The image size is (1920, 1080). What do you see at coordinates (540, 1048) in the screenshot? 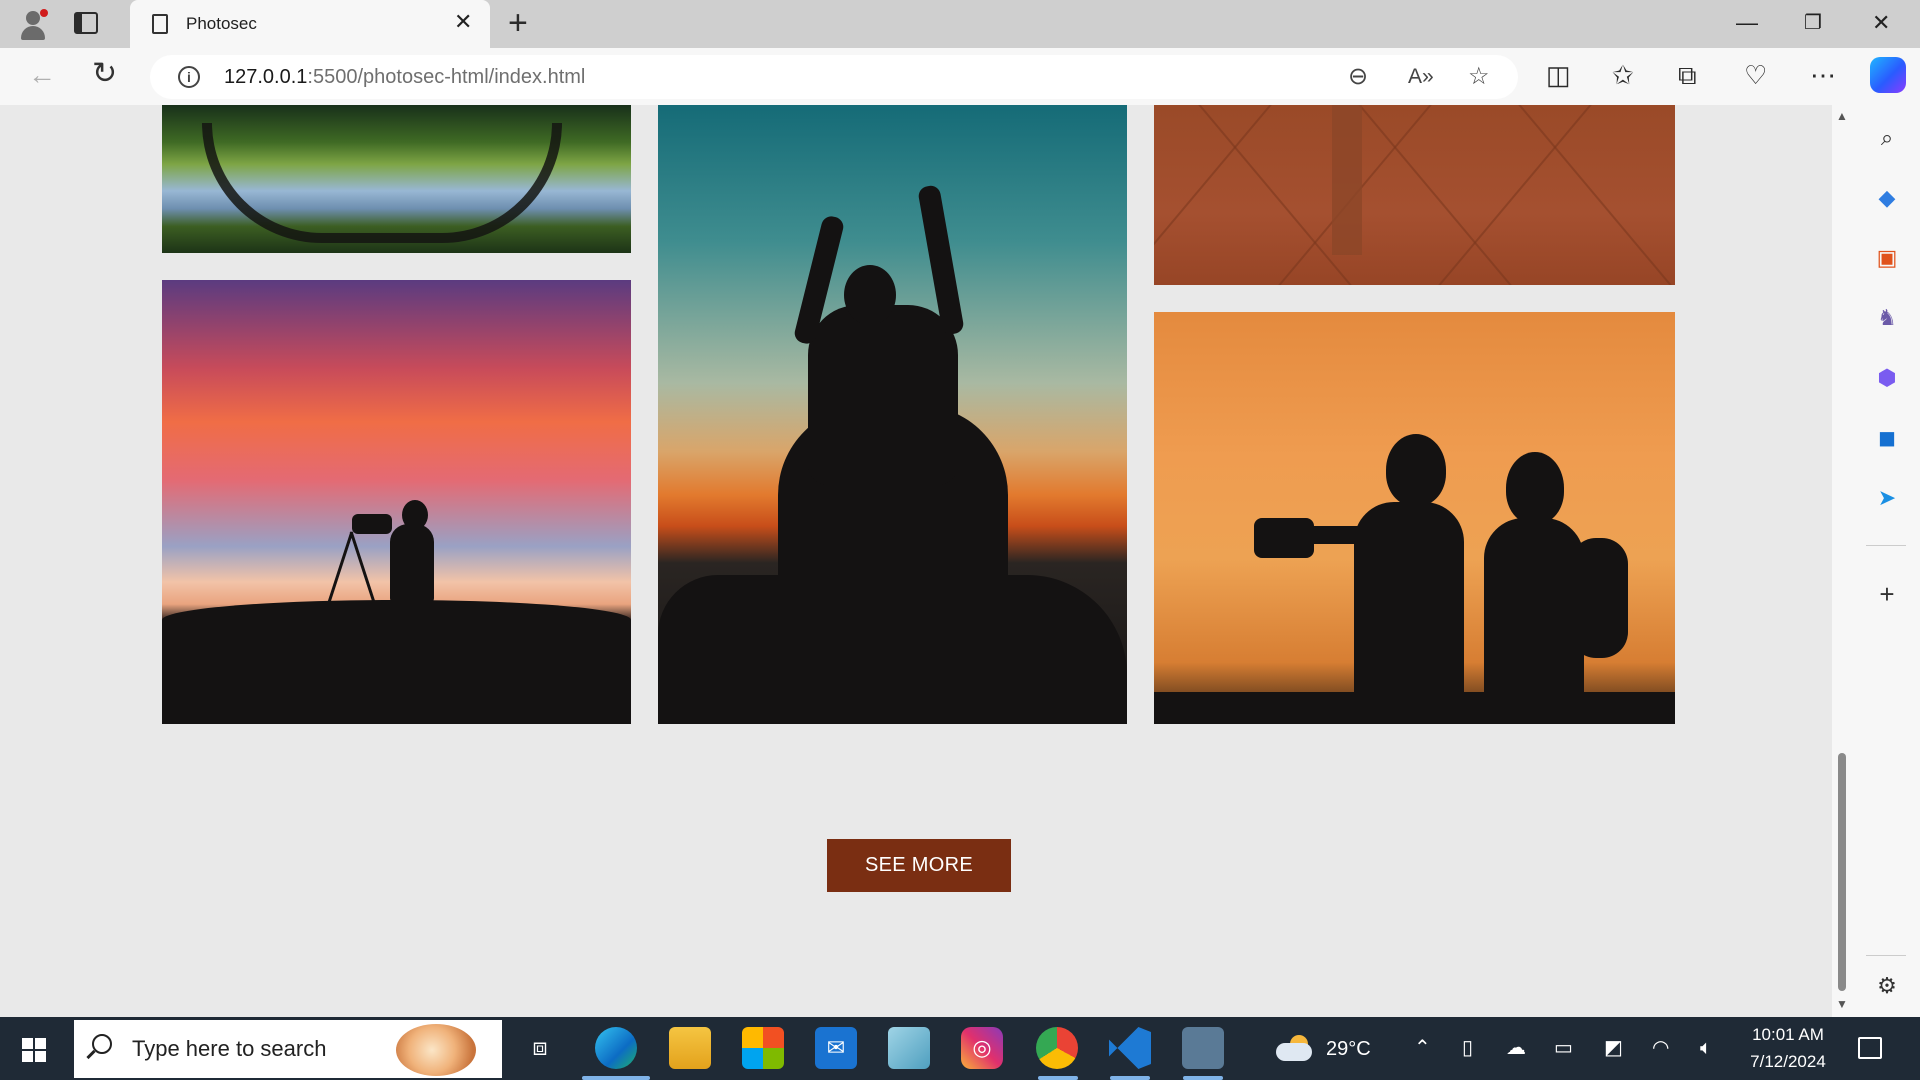
I see `task-view-icon: ⧈` at bounding box center [540, 1048].